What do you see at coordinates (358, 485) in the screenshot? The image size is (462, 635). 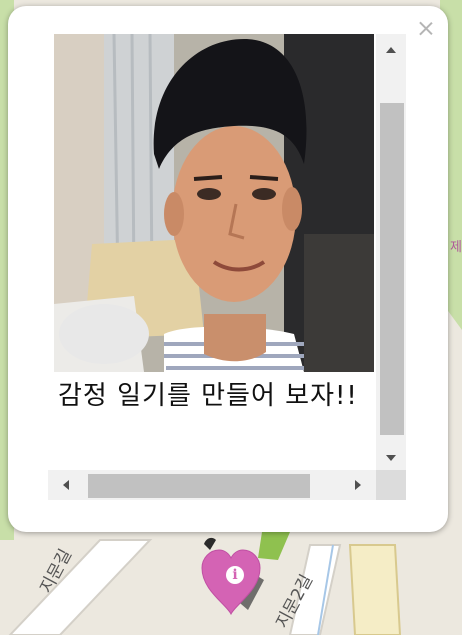 I see `scroll-right-arrow-icon` at bounding box center [358, 485].